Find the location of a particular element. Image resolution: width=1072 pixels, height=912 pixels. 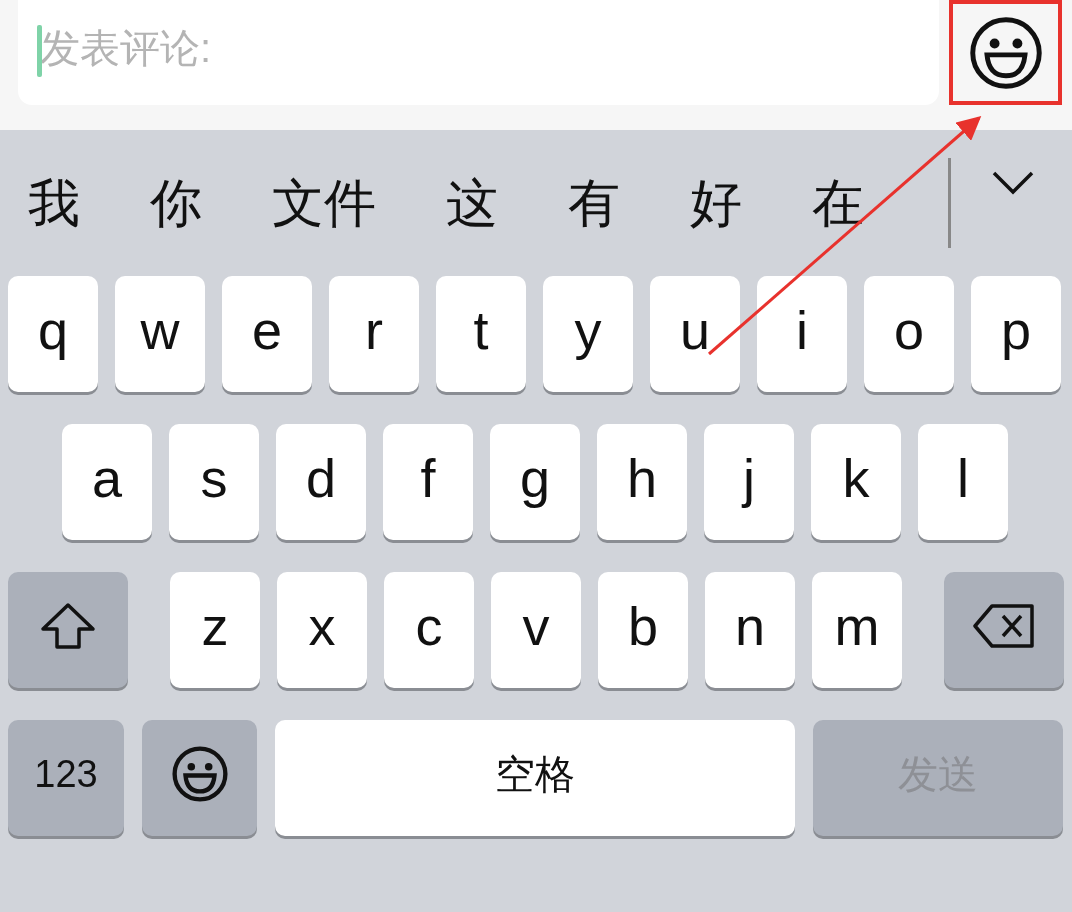

letter-key: l is located at coordinates (963, 482).